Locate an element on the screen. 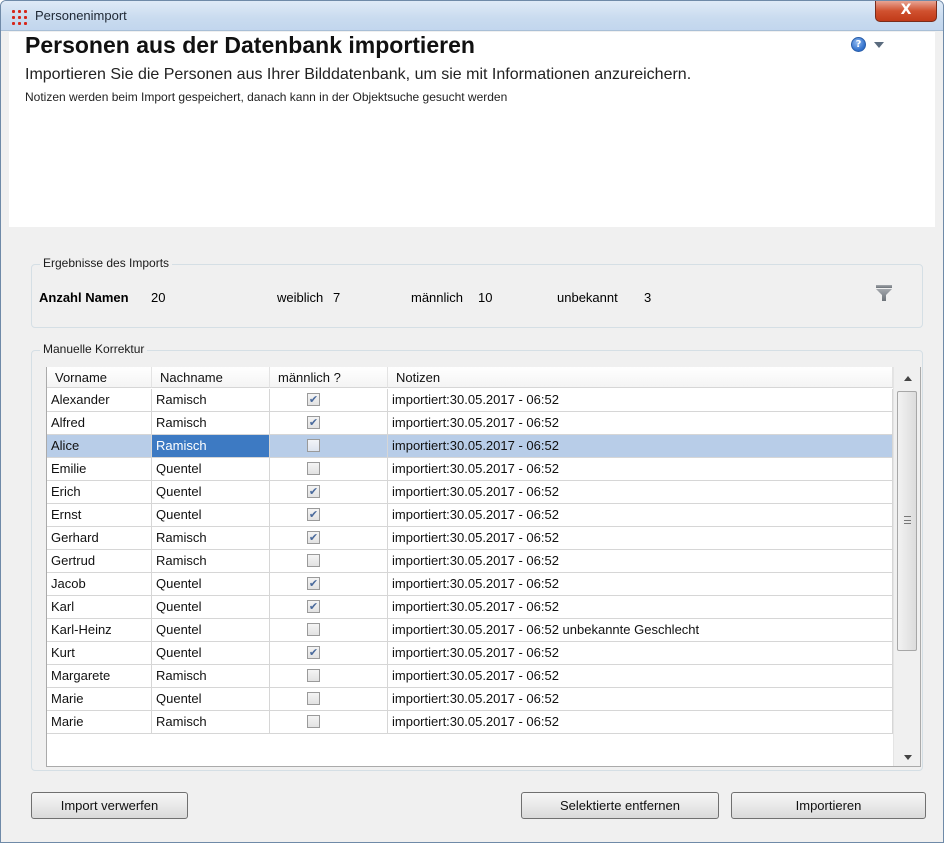 This screenshot has width=944, height=843. cell-firstname: Gertrud is located at coordinates (99, 561).